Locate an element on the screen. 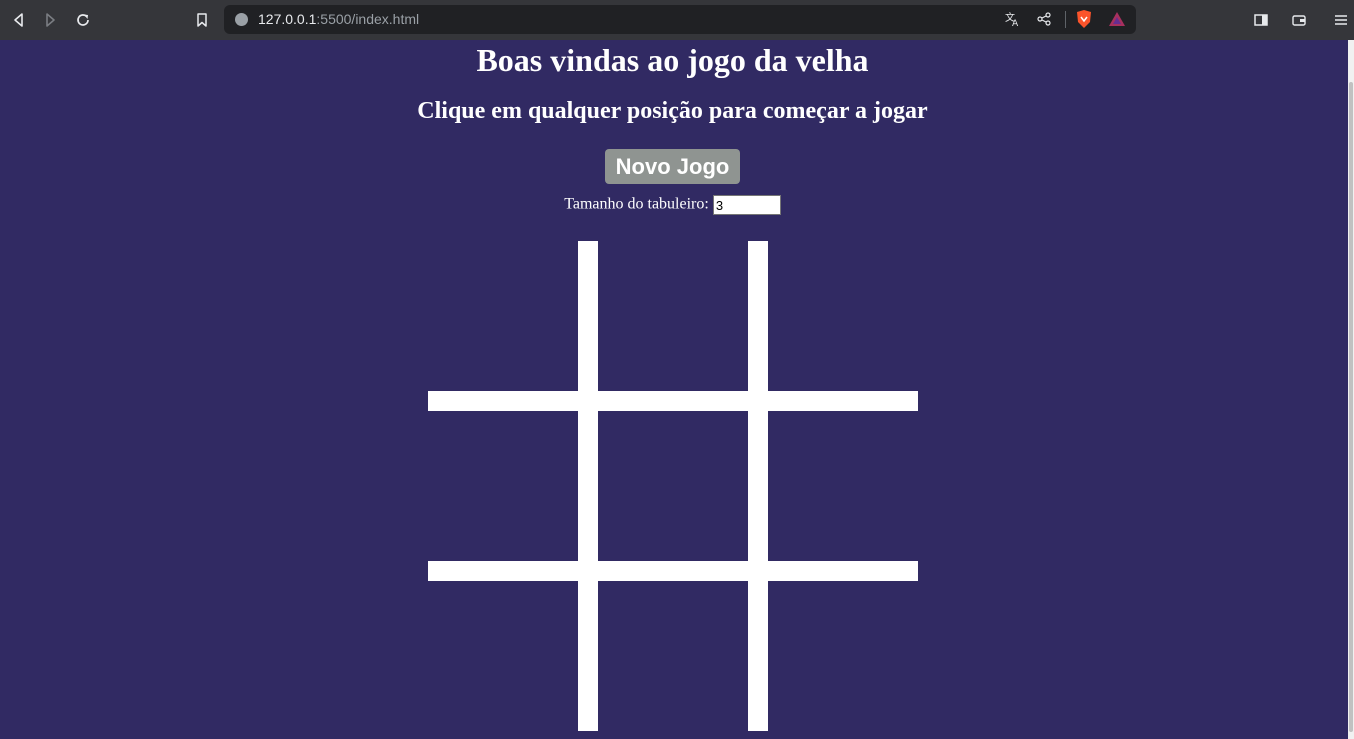 The width and height of the screenshot is (1354, 739). menu-icon is located at coordinates (1341, 20).